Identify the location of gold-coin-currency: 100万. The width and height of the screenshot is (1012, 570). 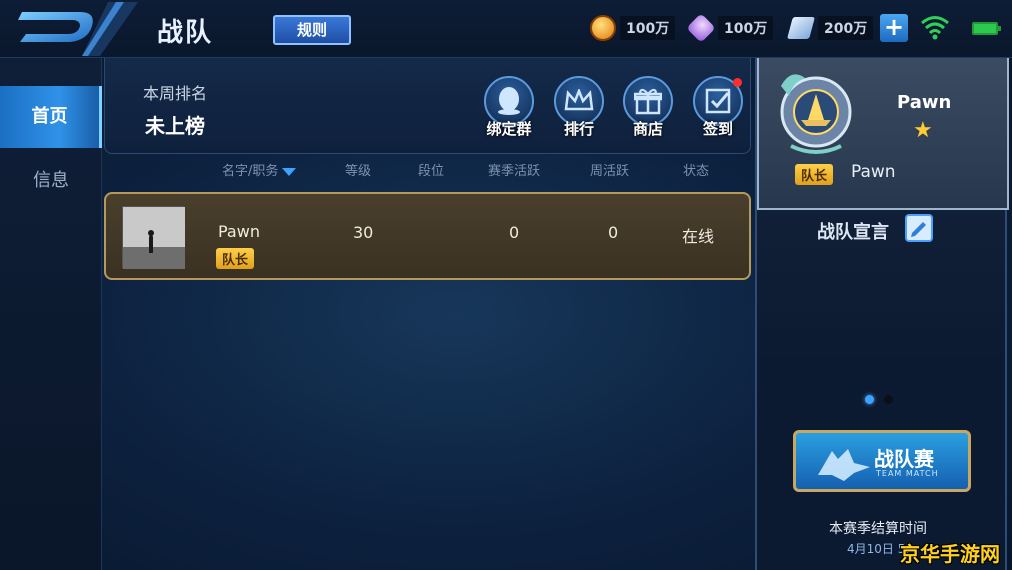
(633, 28).